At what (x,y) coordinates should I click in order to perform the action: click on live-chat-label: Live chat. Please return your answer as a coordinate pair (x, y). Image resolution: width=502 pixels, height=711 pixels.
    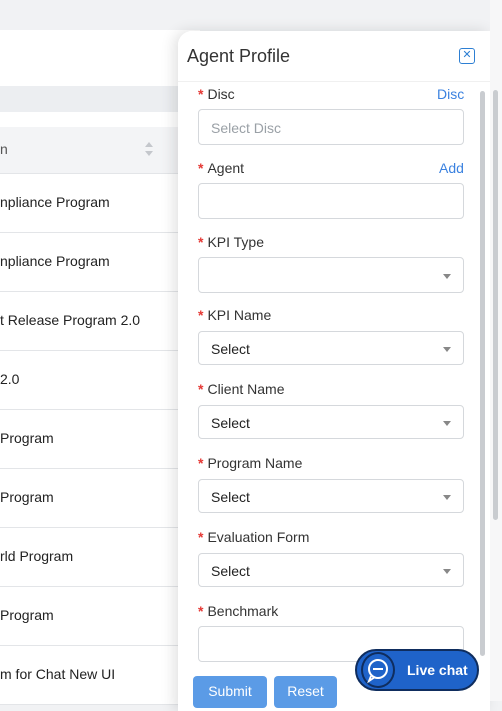
    Looking at the image, I should click on (437, 670).